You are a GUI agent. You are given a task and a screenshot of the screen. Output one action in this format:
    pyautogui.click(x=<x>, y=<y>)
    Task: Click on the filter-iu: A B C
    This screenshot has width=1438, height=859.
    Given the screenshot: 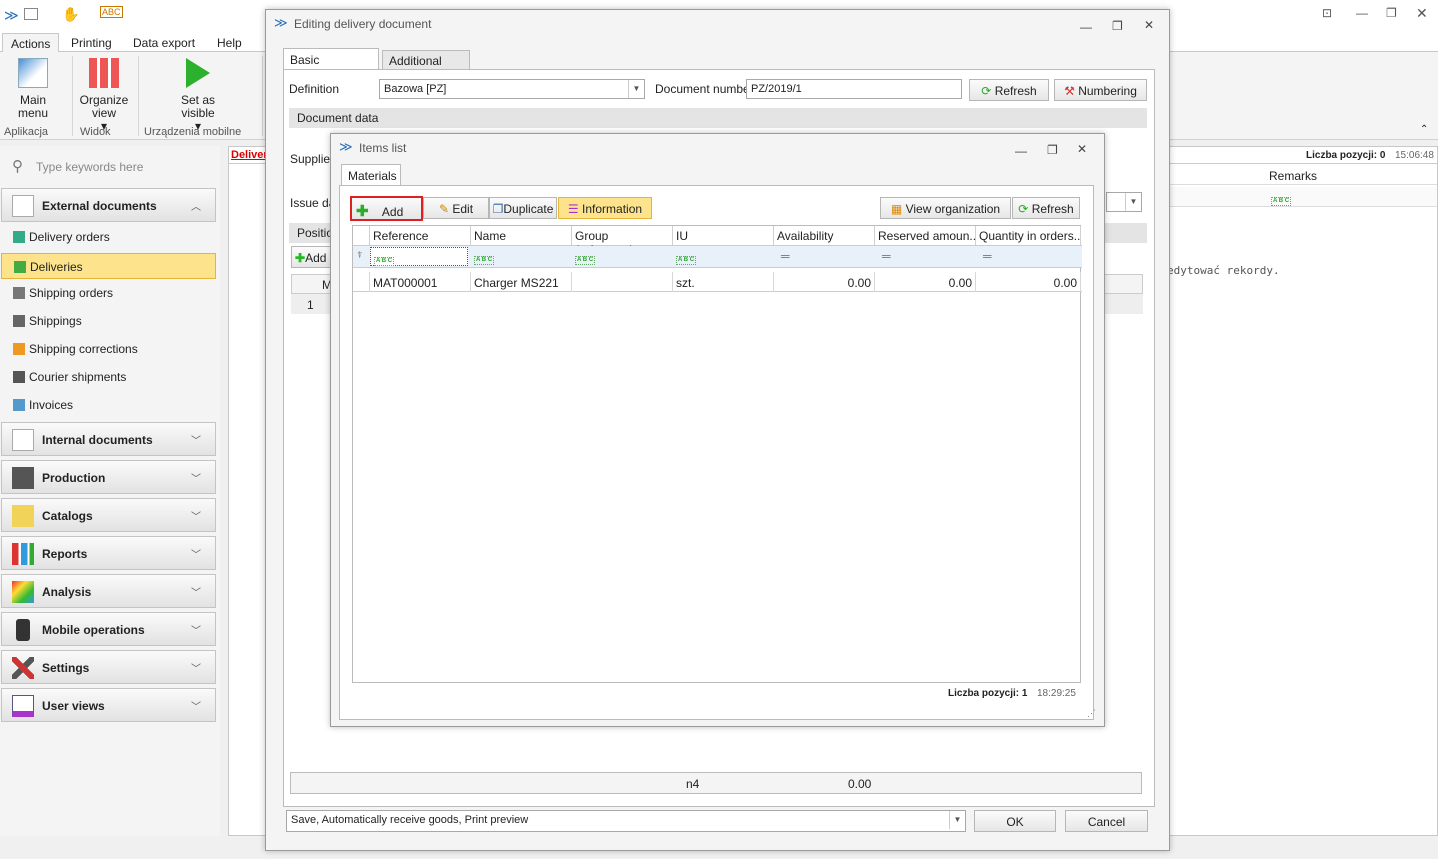 What is the action you would take?
    pyautogui.click(x=686, y=257)
    